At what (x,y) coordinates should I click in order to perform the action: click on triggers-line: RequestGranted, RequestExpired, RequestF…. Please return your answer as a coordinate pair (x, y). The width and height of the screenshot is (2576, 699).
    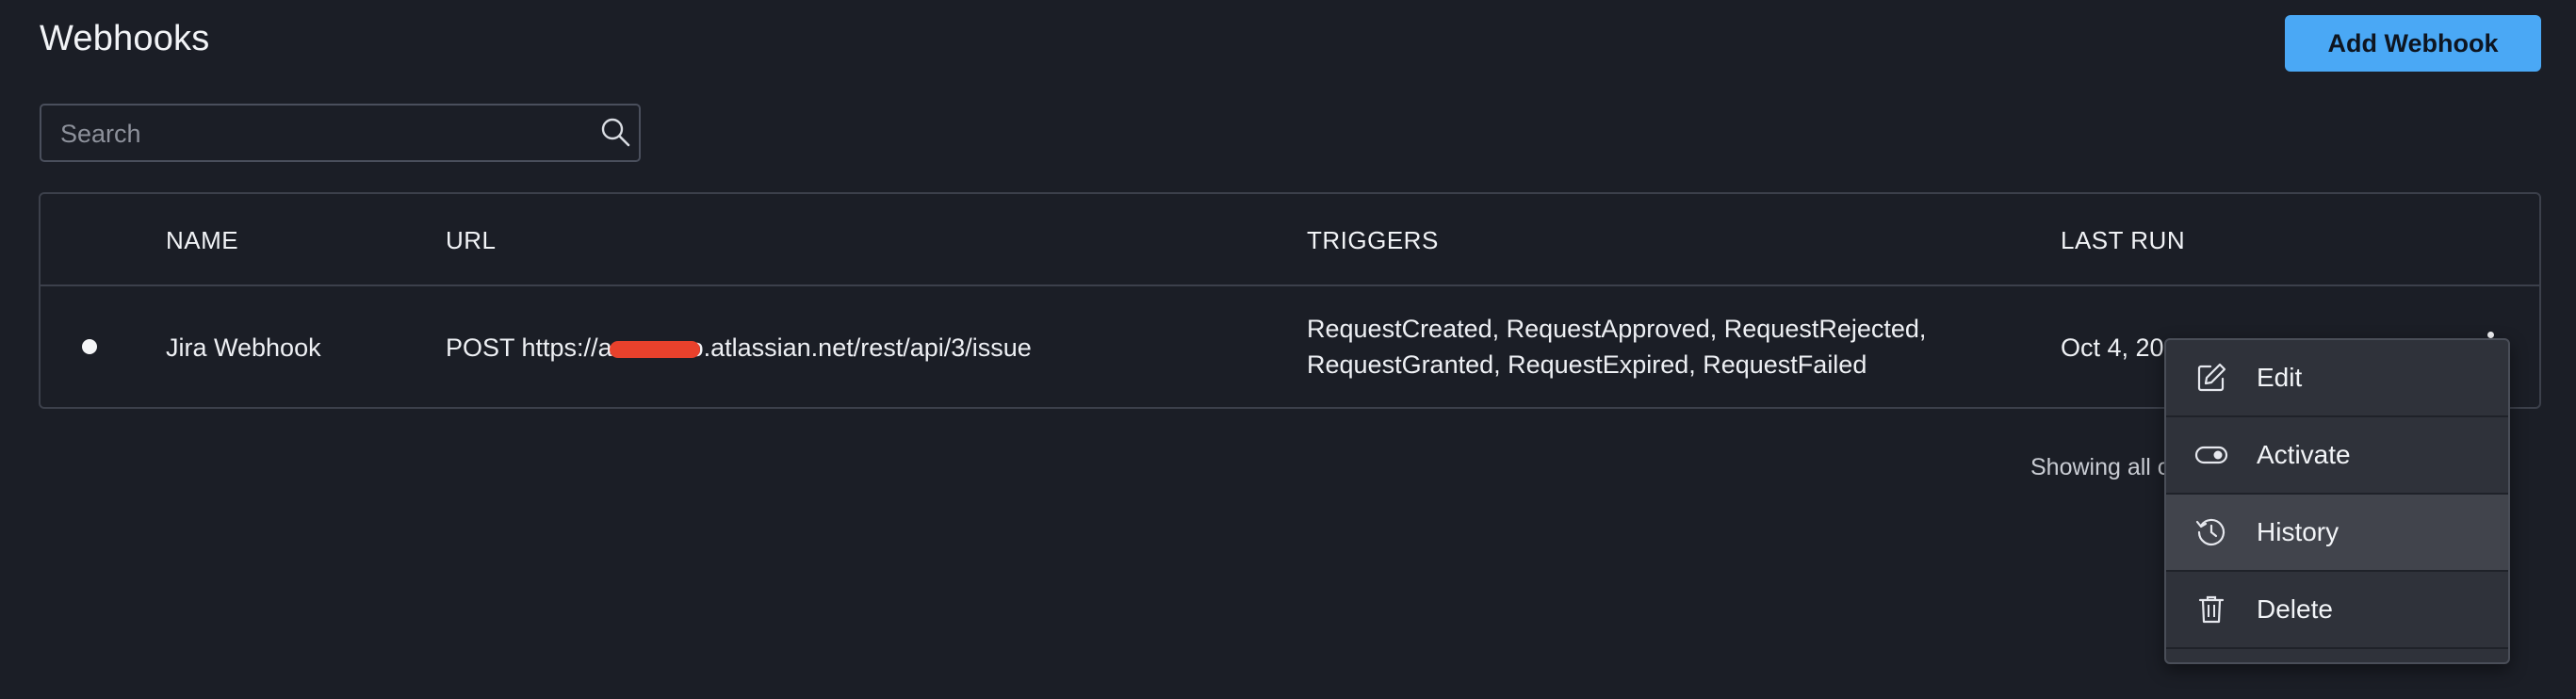
    Looking at the image, I should click on (1587, 365).